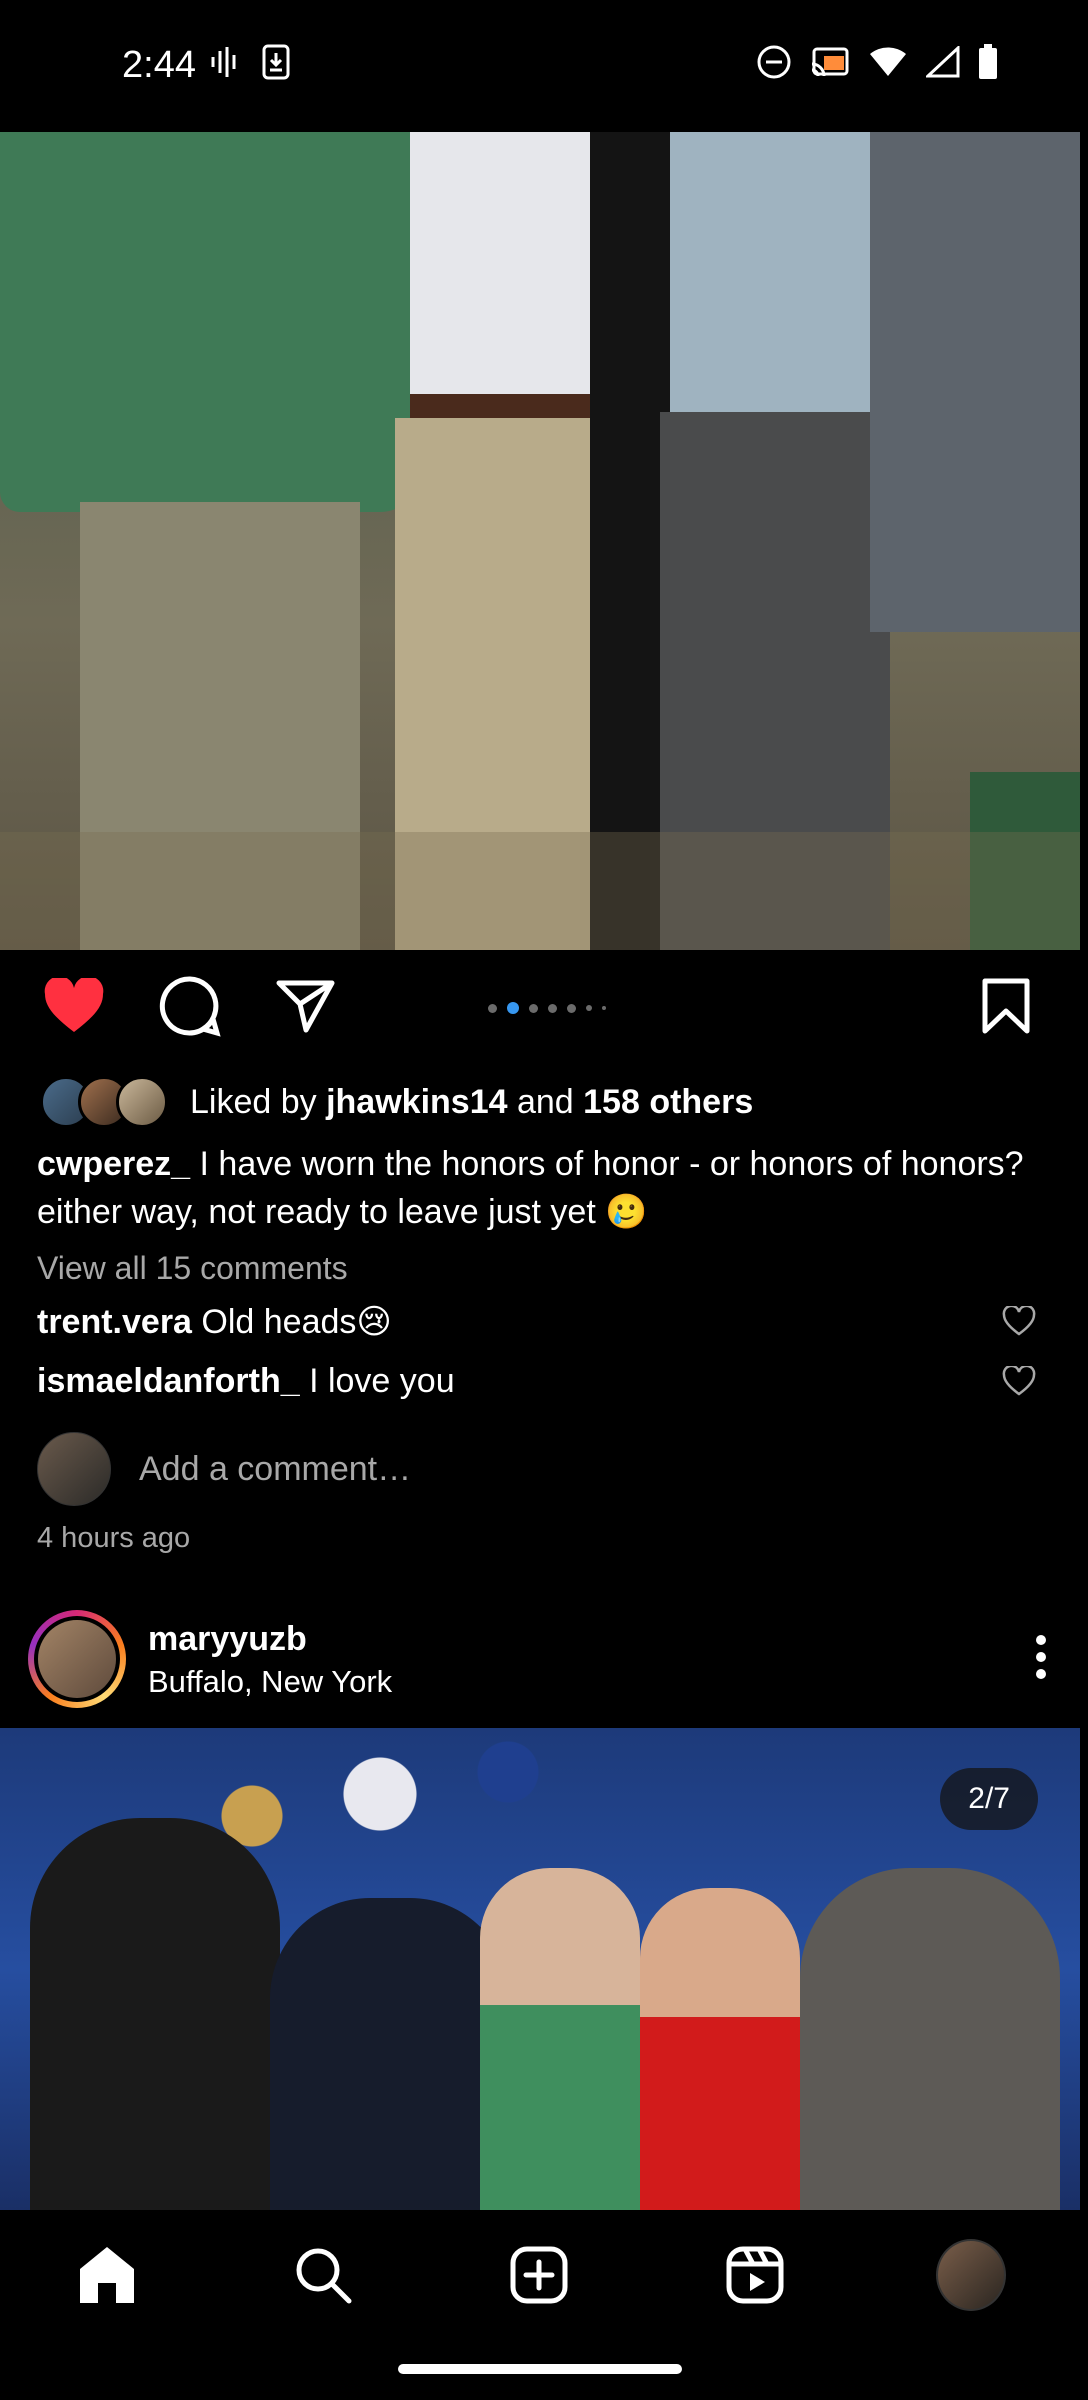  Describe the element at coordinates (113, 1164) in the screenshot. I see `caption-username: cwperez_` at that location.